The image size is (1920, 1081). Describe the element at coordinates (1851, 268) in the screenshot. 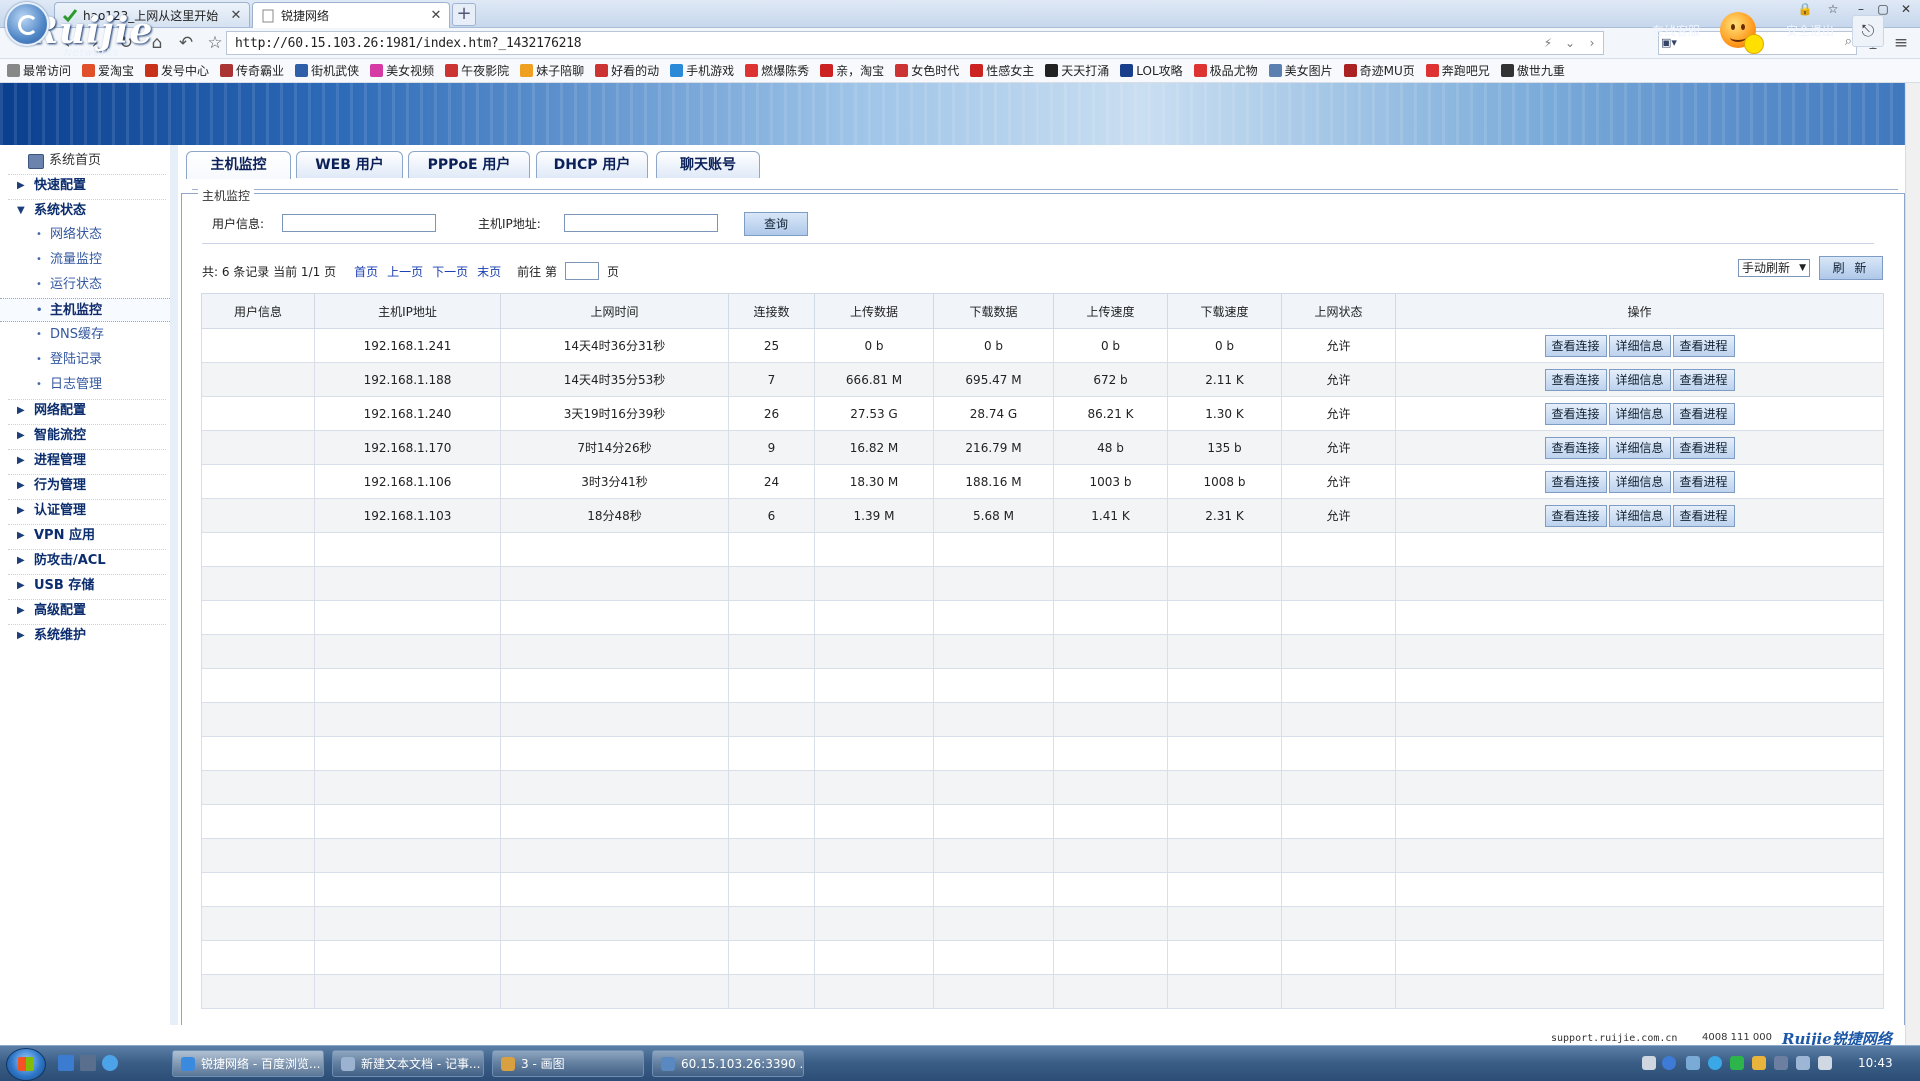

I see `refresh-button: 刷 新` at that location.